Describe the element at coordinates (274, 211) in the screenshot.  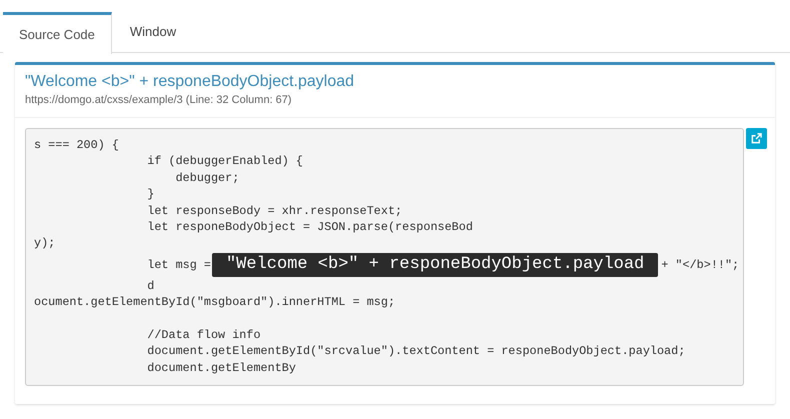
I see `code-line: let responseBody = xhr.responseText;` at that location.